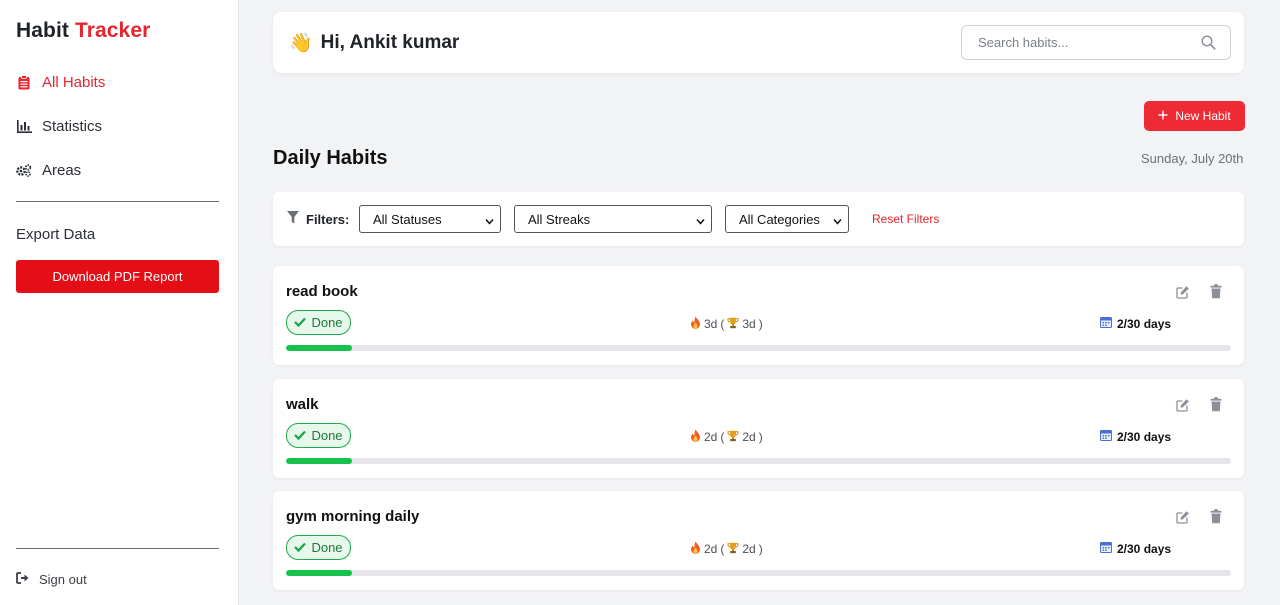 The width and height of the screenshot is (1280, 605). I want to click on current-date: Sunday, July 20th, so click(1192, 158).